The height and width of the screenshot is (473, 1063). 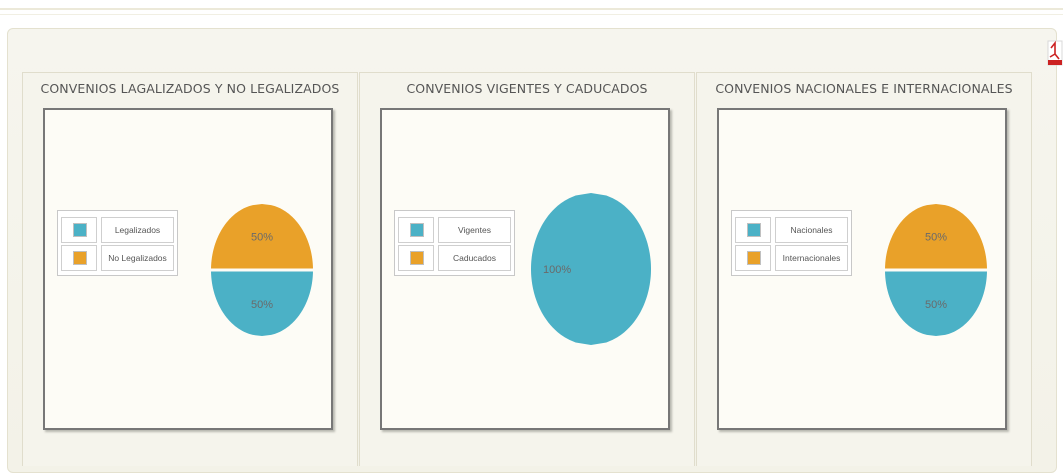 I want to click on pie-data-label: 100%, so click(x=557, y=270).